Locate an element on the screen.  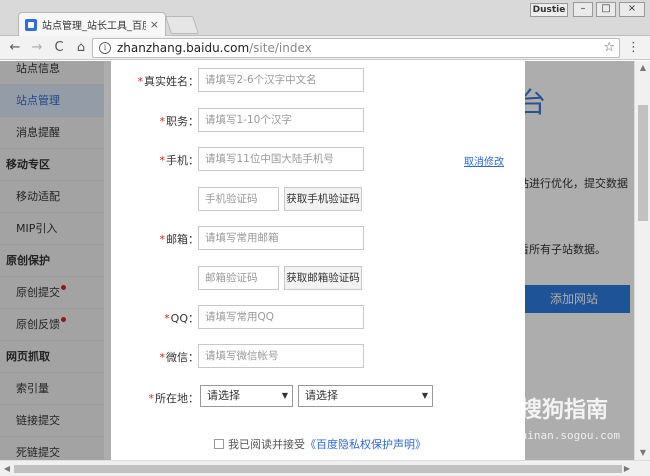
province-select: 请选择 ▼ is located at coordinates (246, 396).